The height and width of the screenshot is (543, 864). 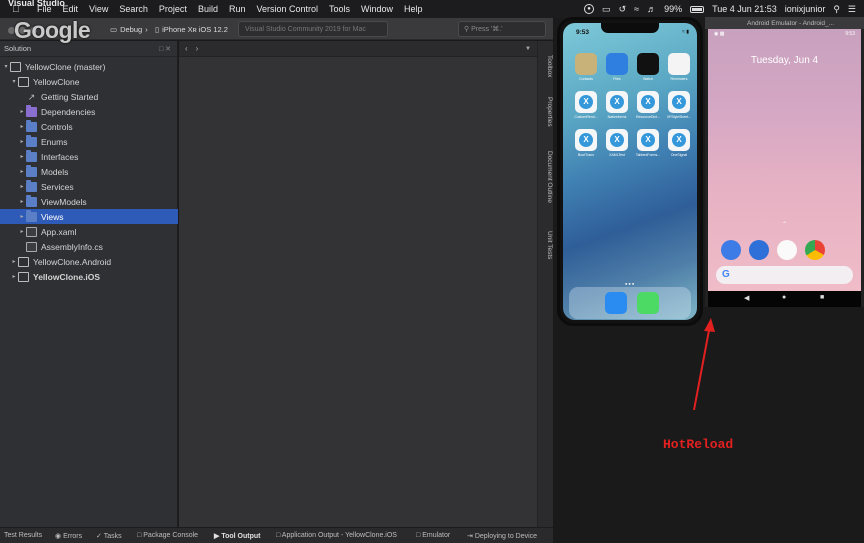 I want to click on menu-project: Project, so click(x=173, y=9).